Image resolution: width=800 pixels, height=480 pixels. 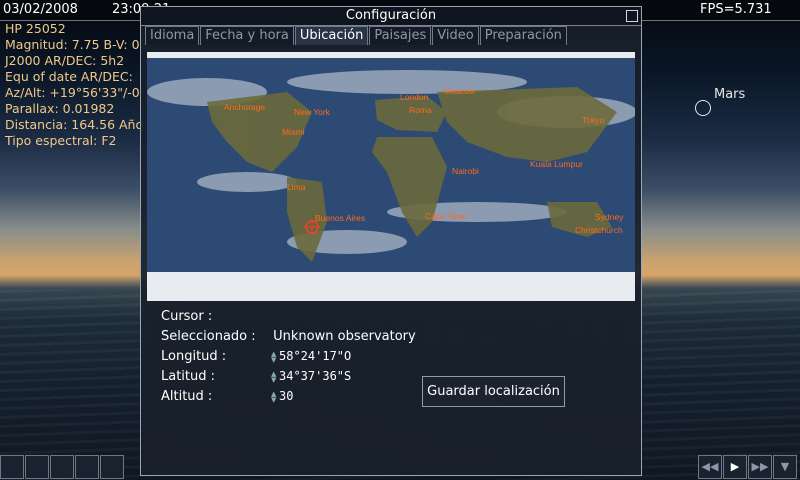 What do you see at coordinates (194, 356) in the screenshot?
I see `longitude-label: Longitud :` at bounding box center [194, 356].